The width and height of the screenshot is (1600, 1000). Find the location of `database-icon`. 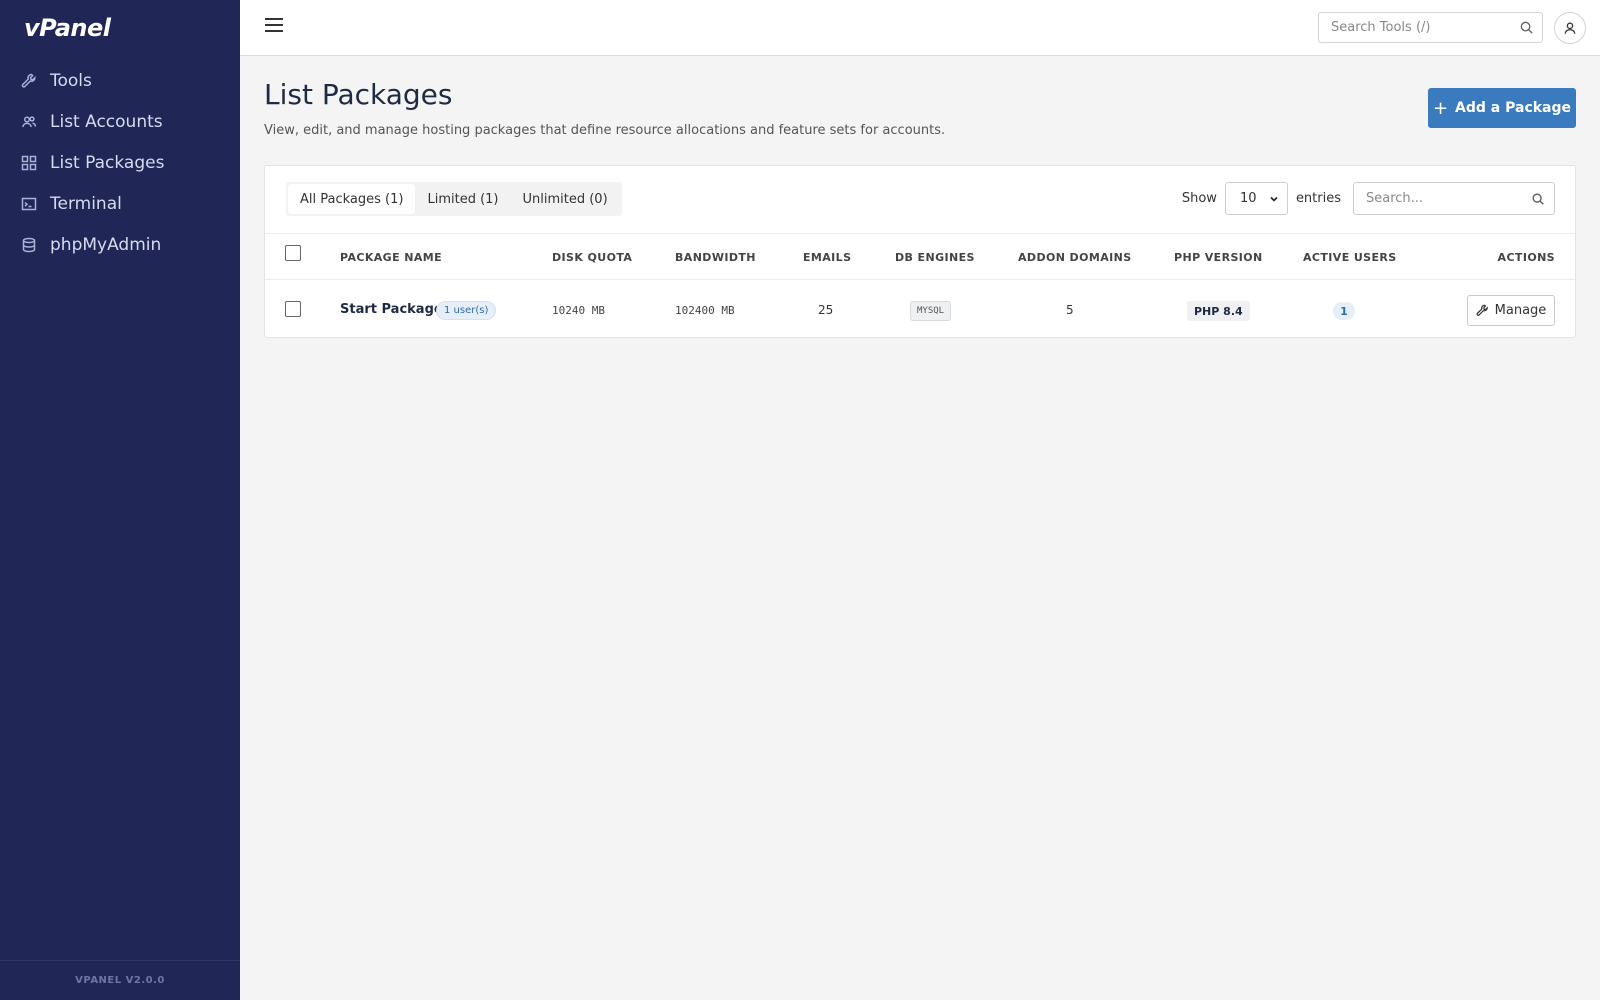

database-icon is located at coordinates (29, 245).